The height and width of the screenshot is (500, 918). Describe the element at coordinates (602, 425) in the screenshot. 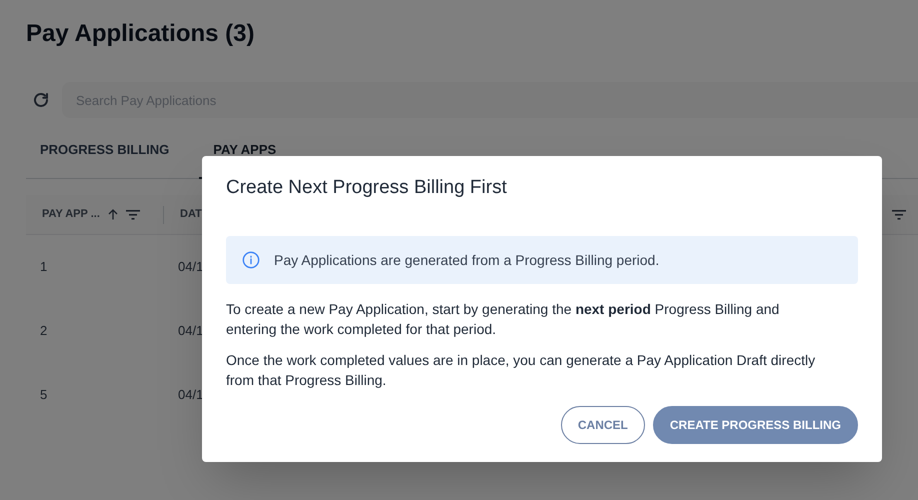

I see `cancel-button: CANCEL` at that location.